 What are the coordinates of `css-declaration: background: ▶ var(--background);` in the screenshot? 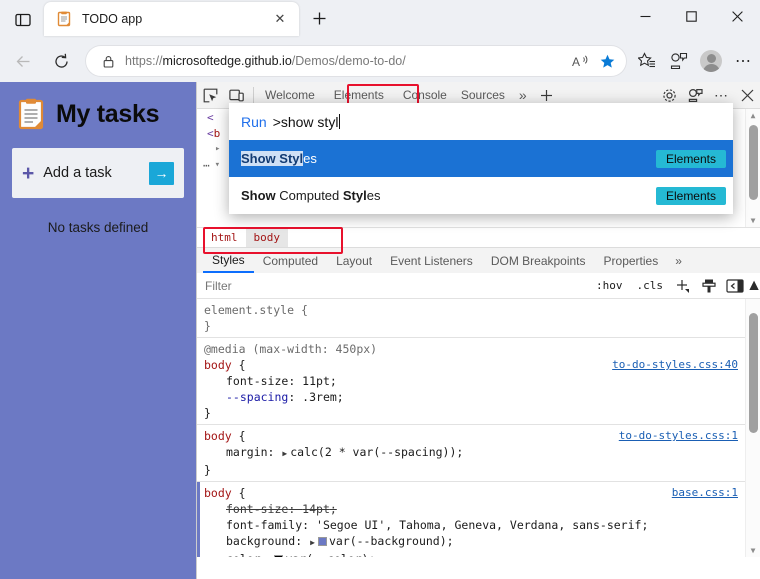 It's located at (482, 542).